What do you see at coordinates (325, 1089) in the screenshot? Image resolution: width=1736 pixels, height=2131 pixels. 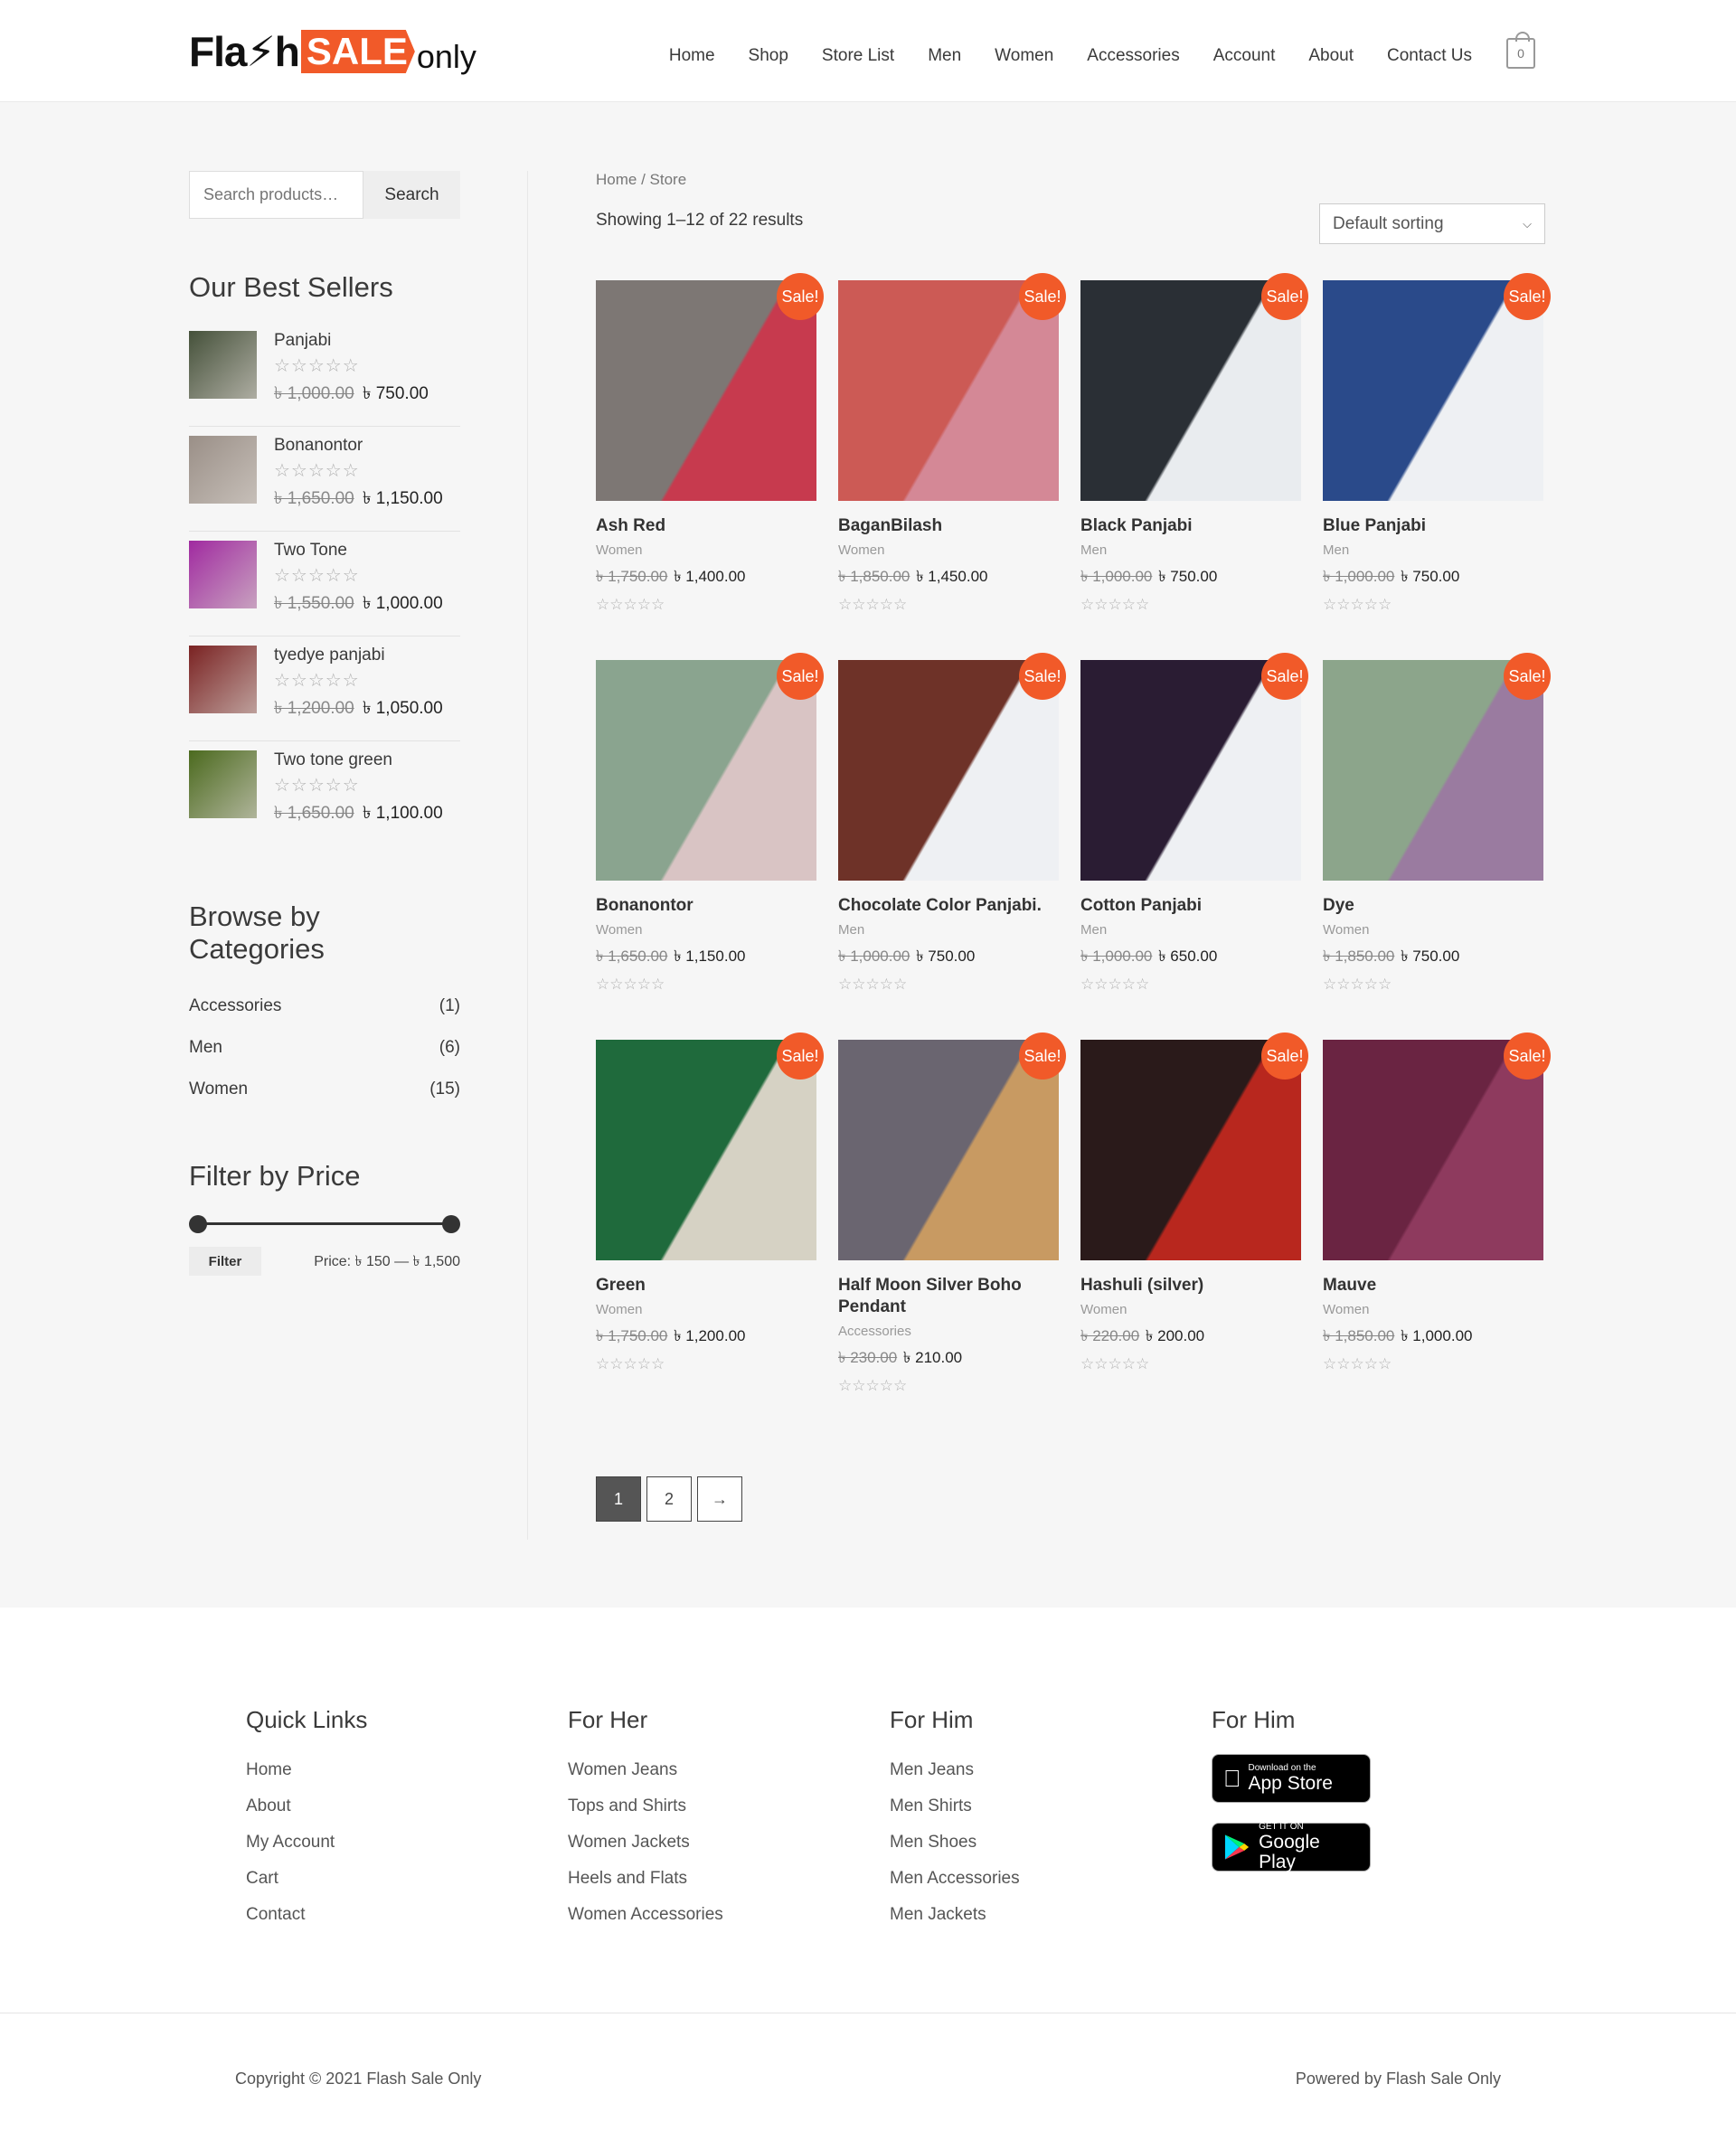 I see `category-women: Women (15)` at bounding box center [325, 1089].